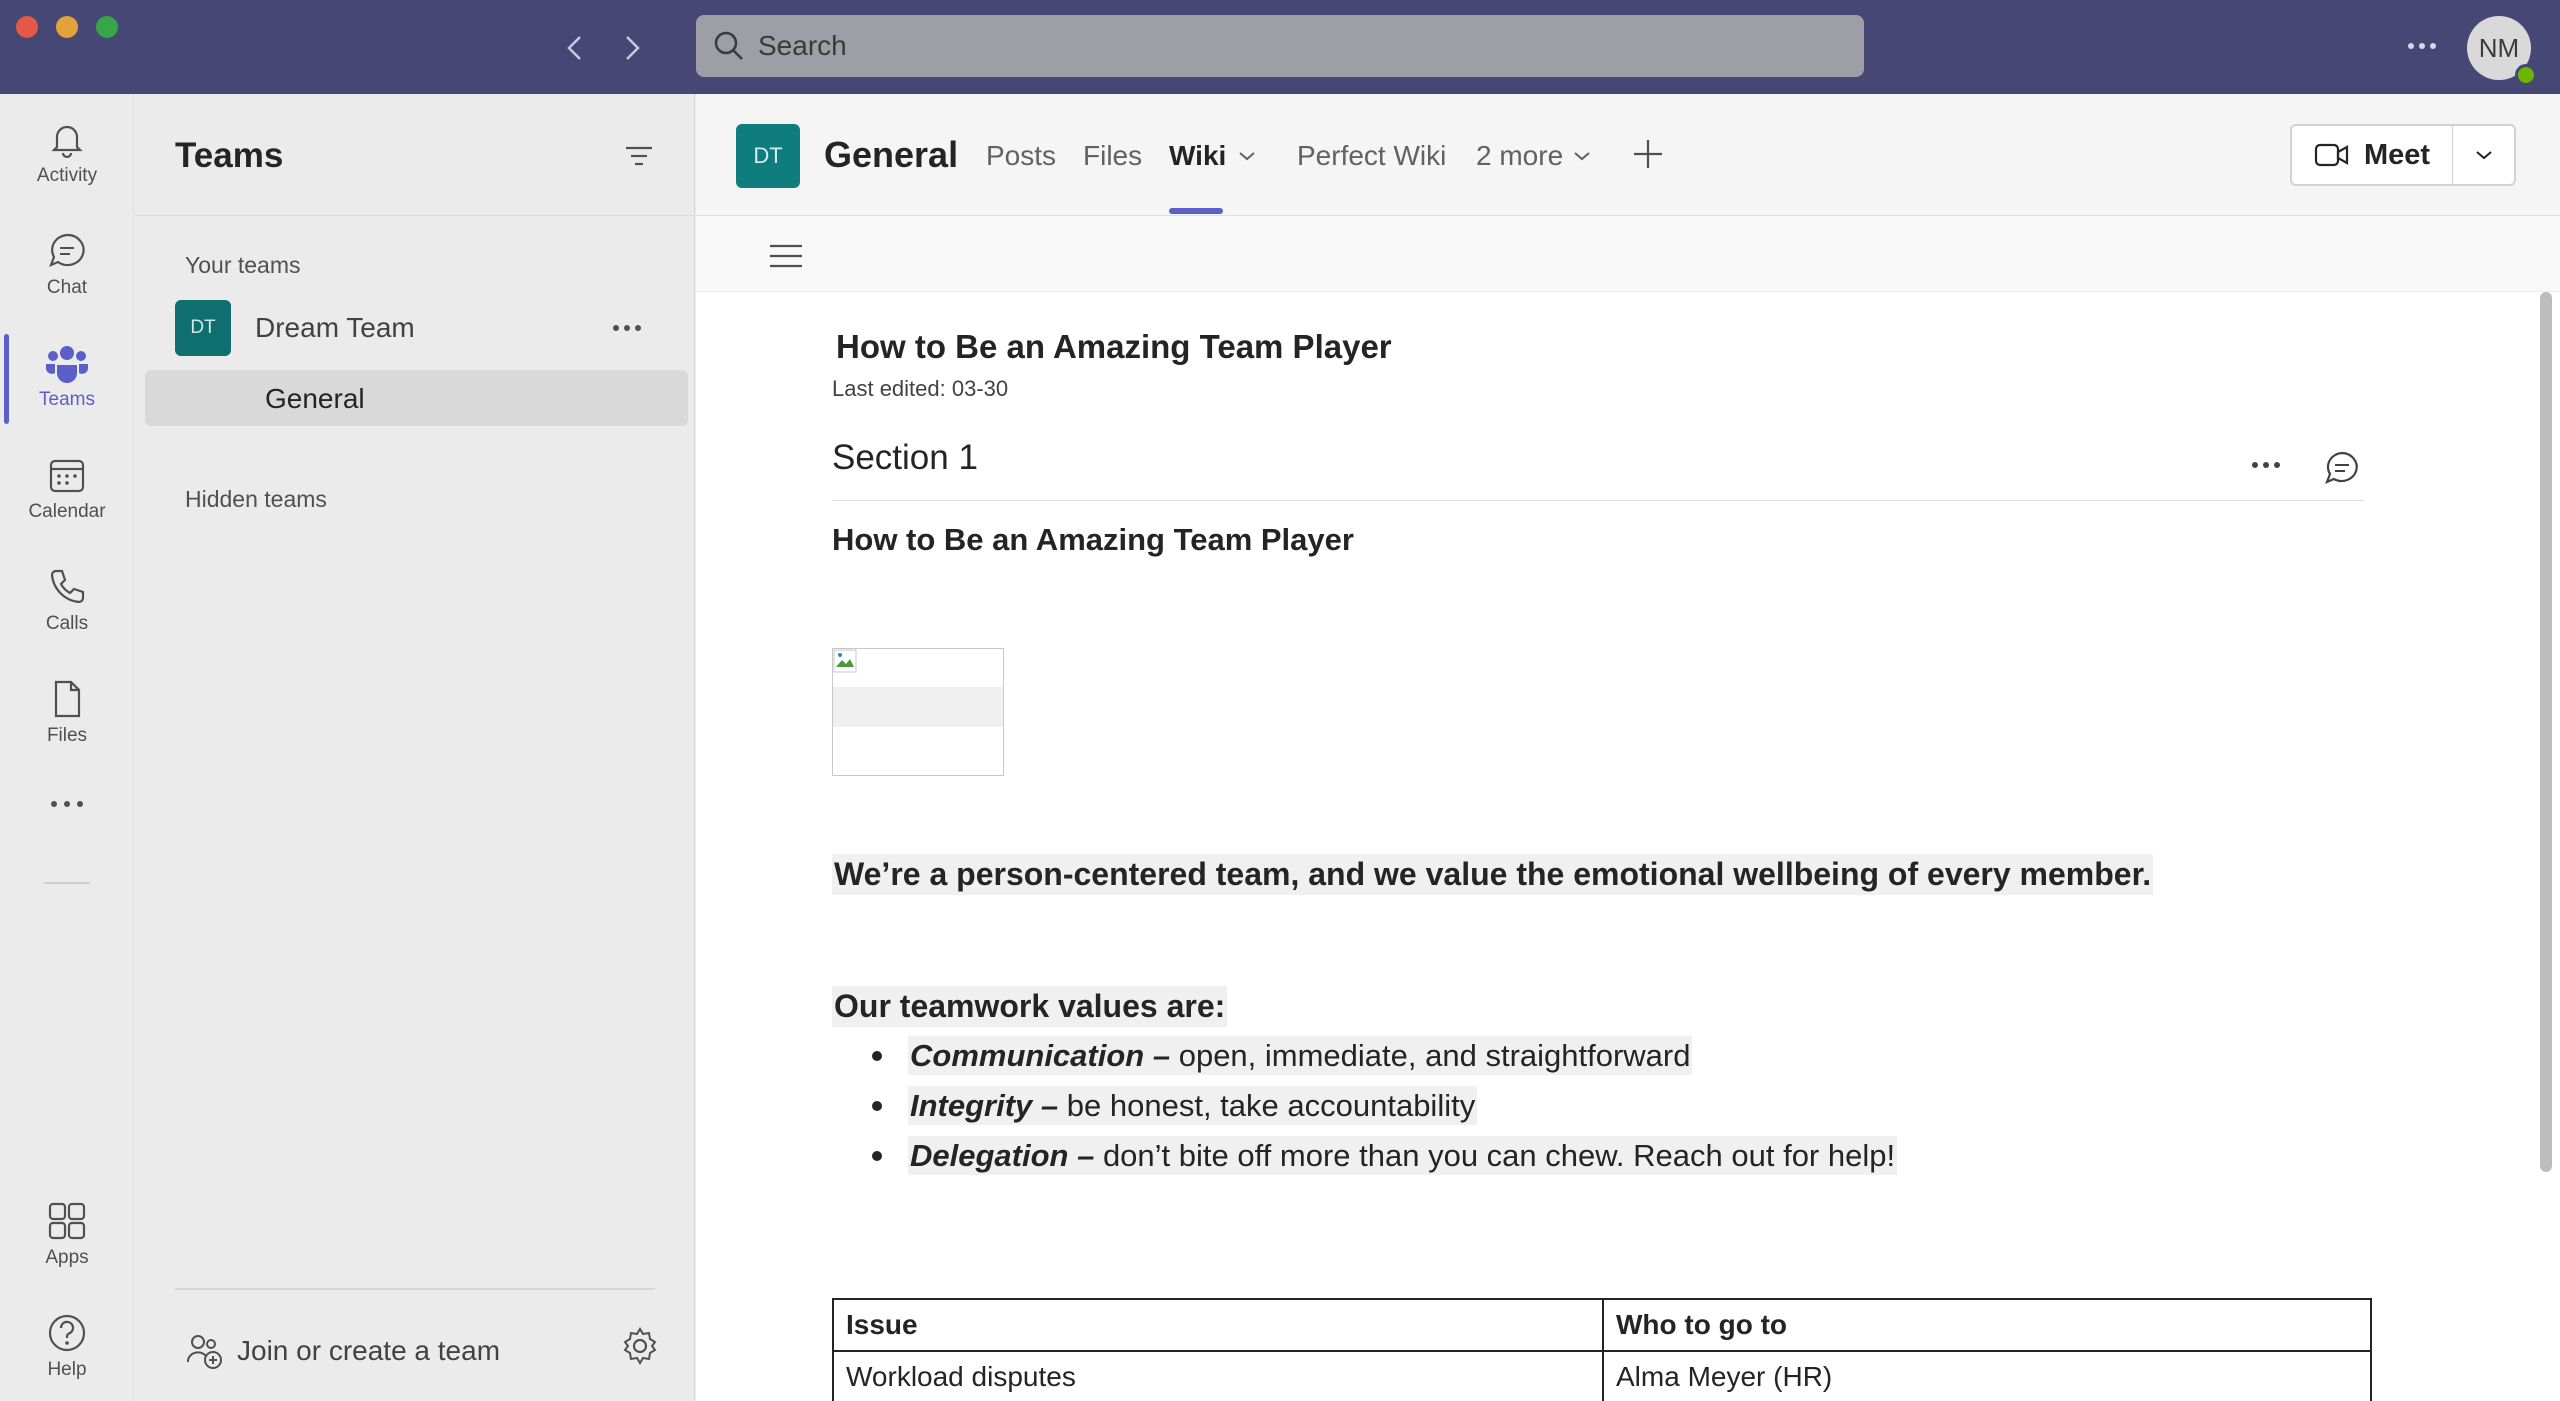 The width and height of the screenshot is (2560, 1401). I want to click on add-people-icon, so click(204, 1352).